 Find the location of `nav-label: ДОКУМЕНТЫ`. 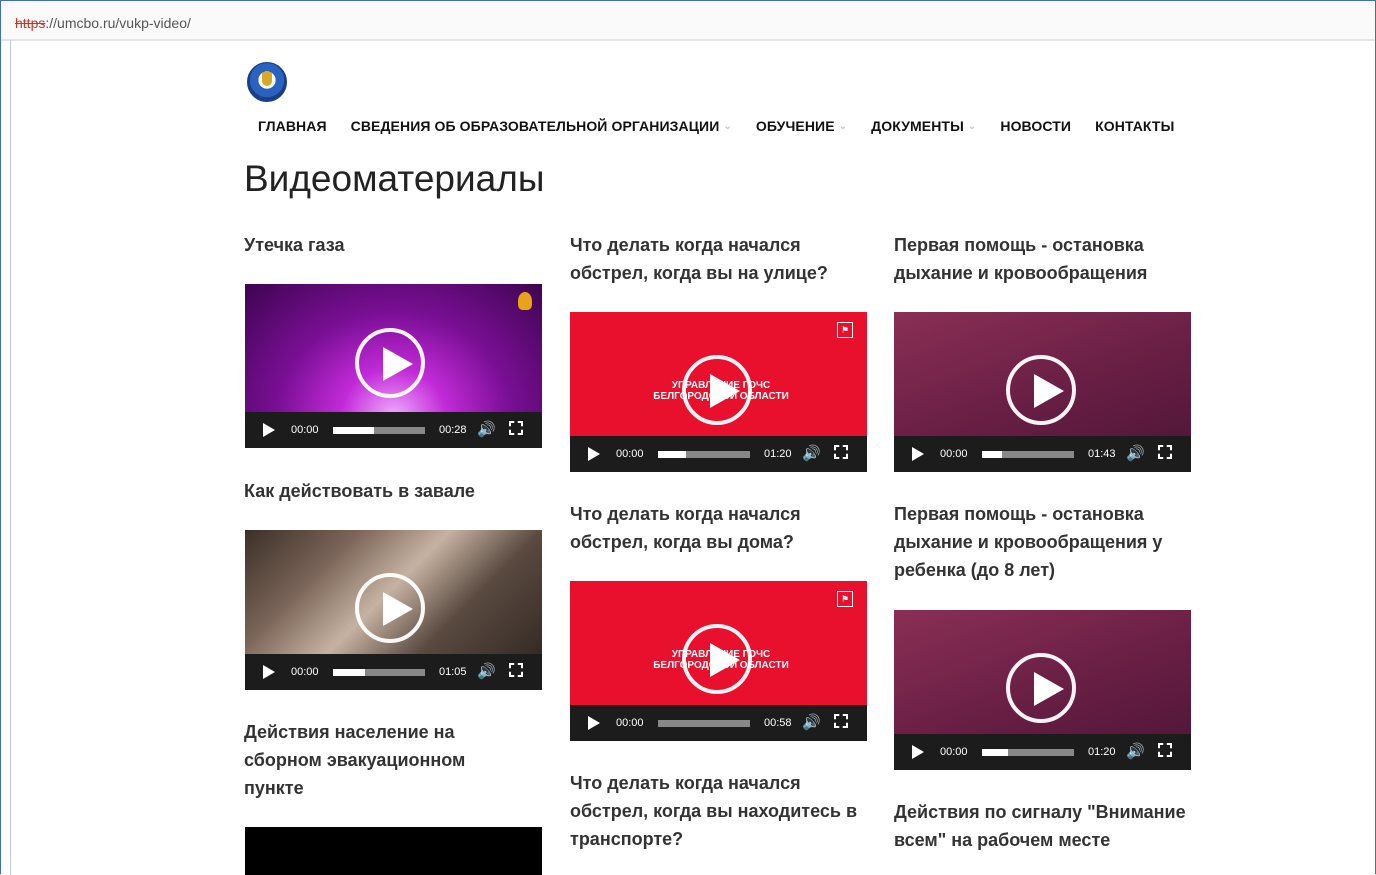

nav-label: ДОКУМЕНТЫ is located at coordinates (917, 126).